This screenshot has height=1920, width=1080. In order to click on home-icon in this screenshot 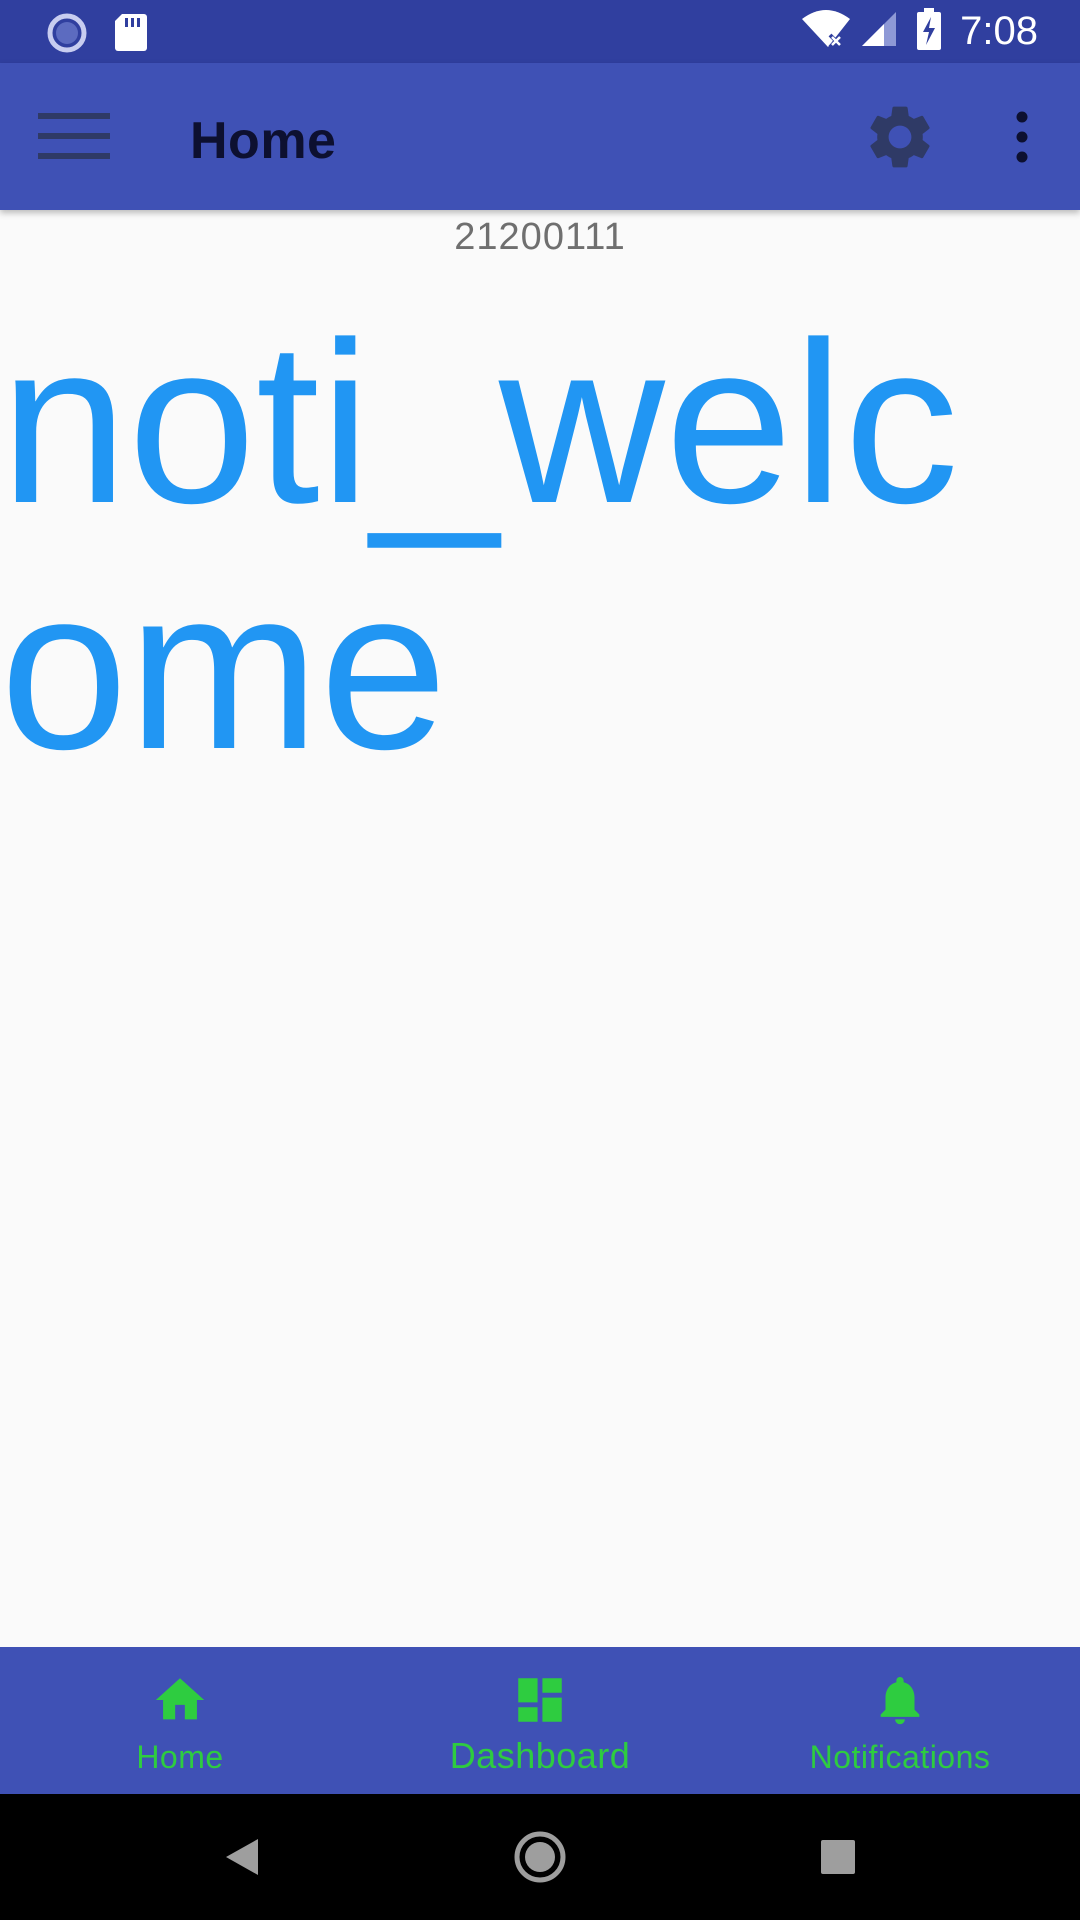, I will do `click(180, 1700)`.